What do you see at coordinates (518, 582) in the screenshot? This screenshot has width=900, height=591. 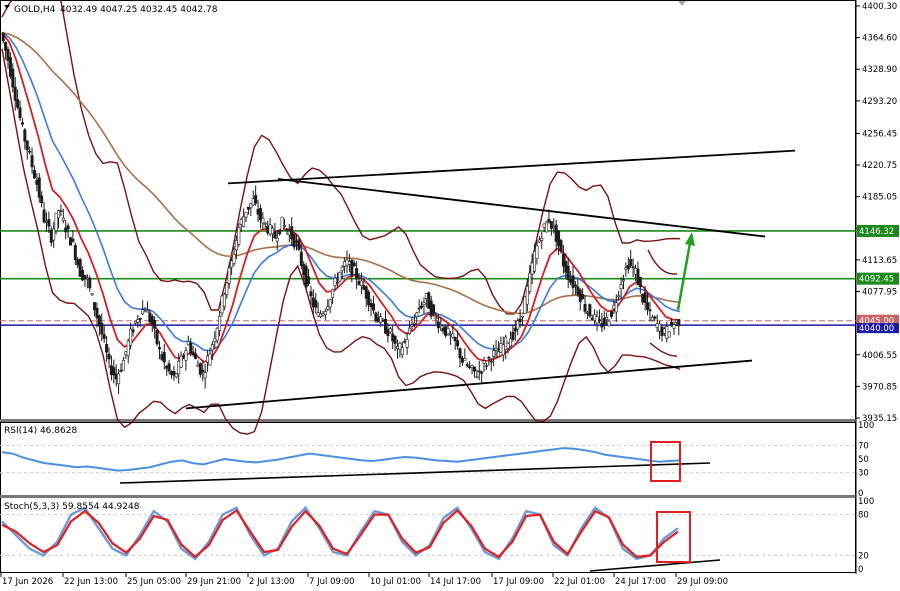 I see `time-tick-label: 17 Jul 09:00` at bounding box center [518, 582].